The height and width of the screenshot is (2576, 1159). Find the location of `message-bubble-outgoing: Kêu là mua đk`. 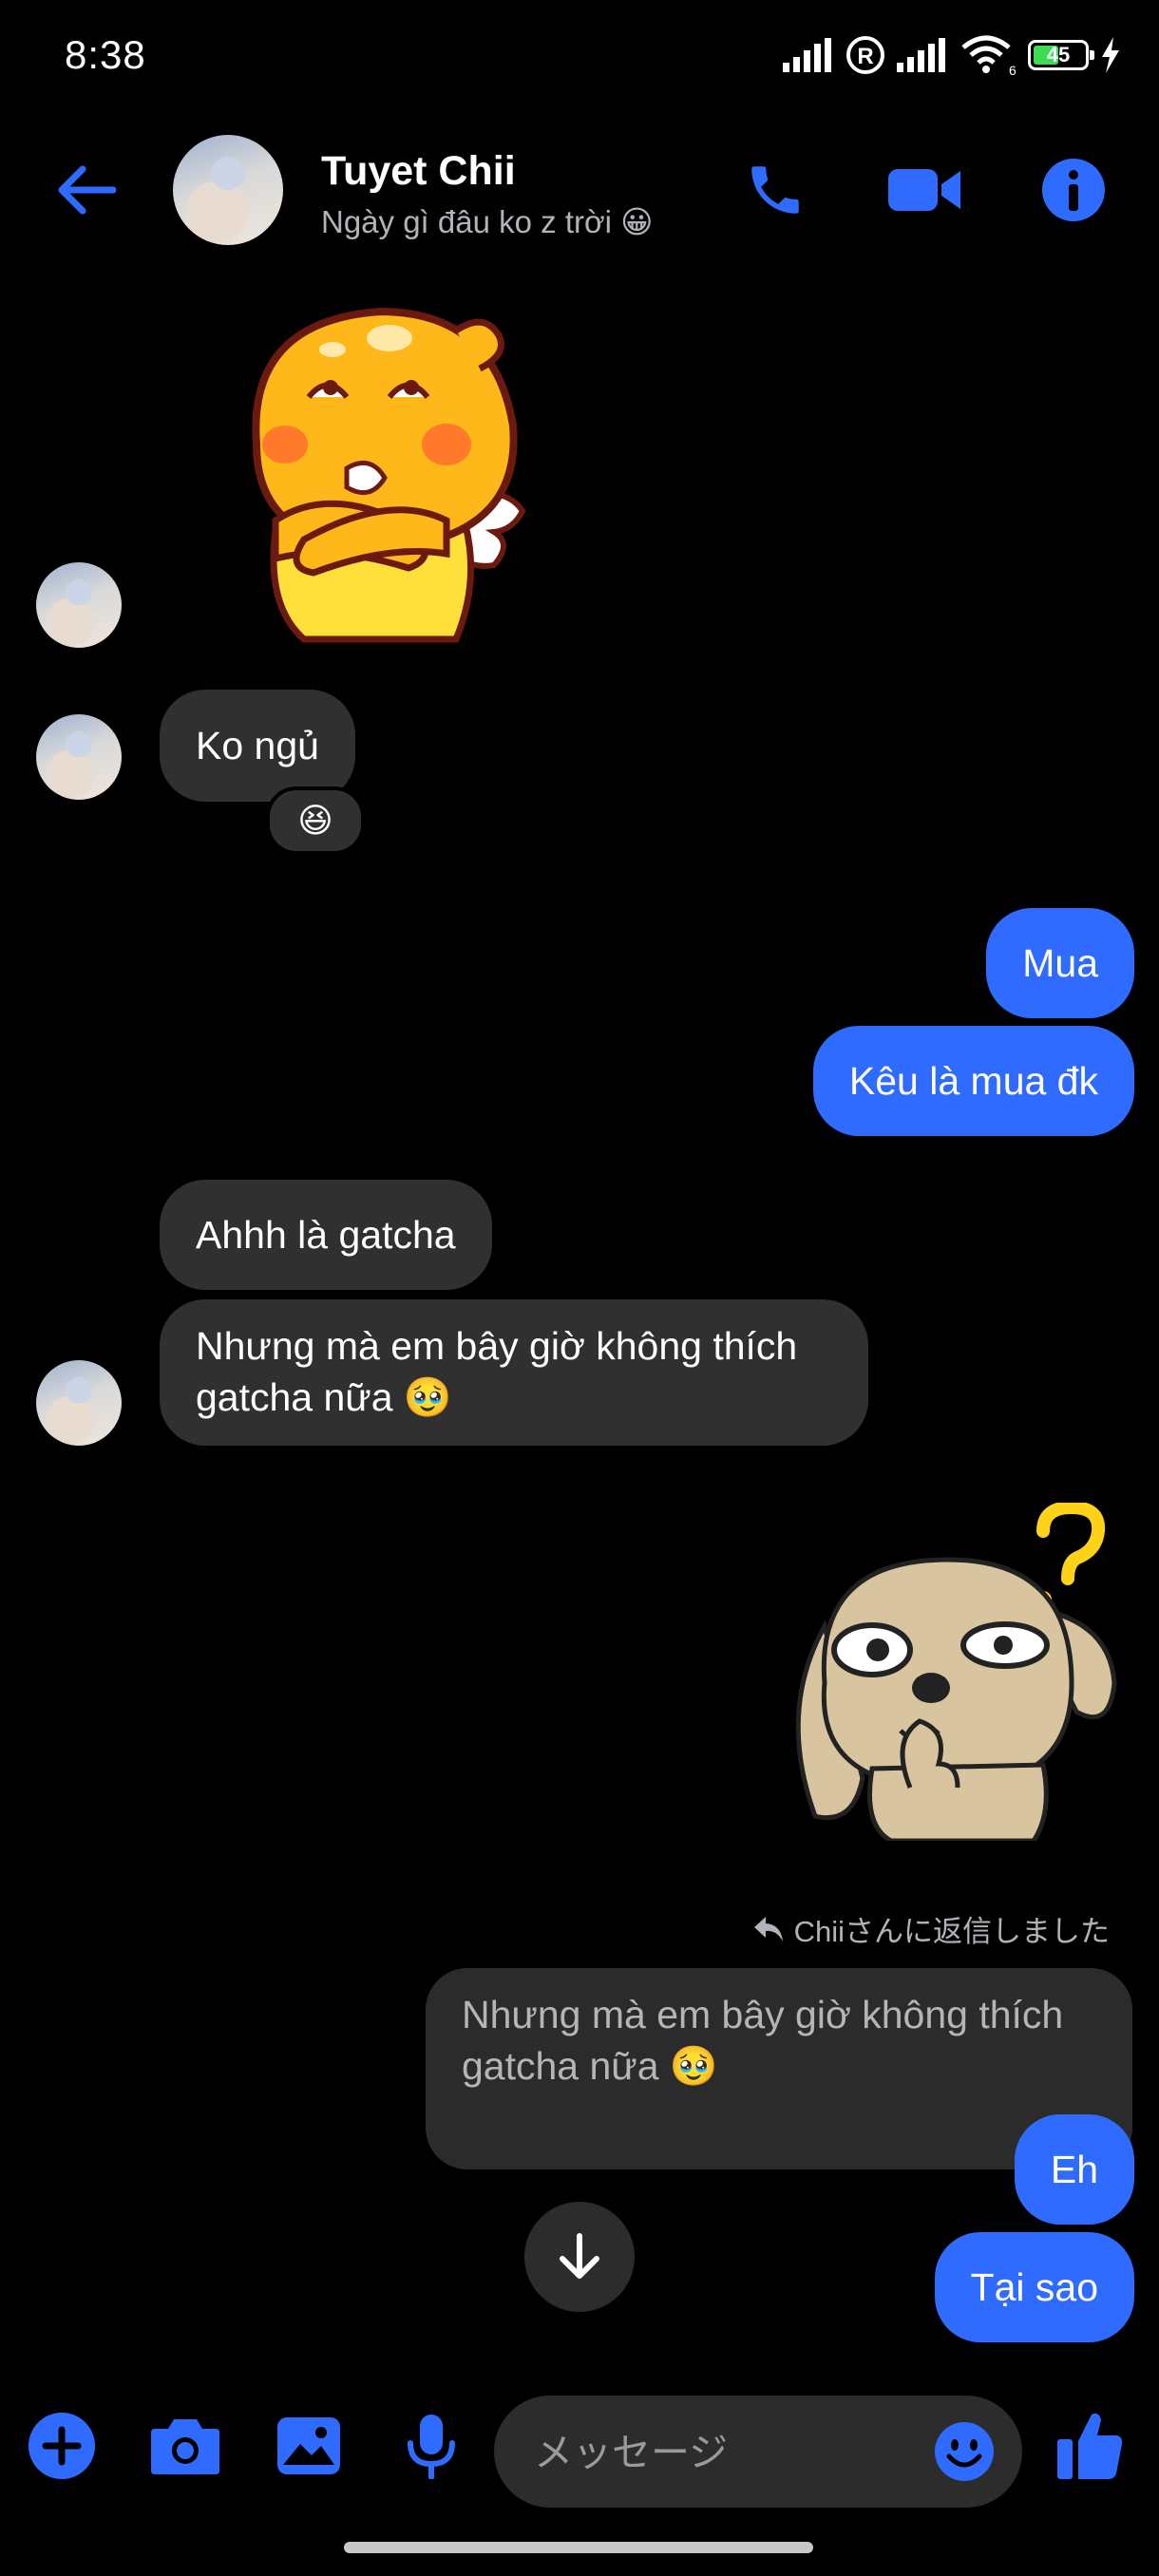

message-bubble-outgoing: Kêu là mua đk is located at coordinates (973, 1081).